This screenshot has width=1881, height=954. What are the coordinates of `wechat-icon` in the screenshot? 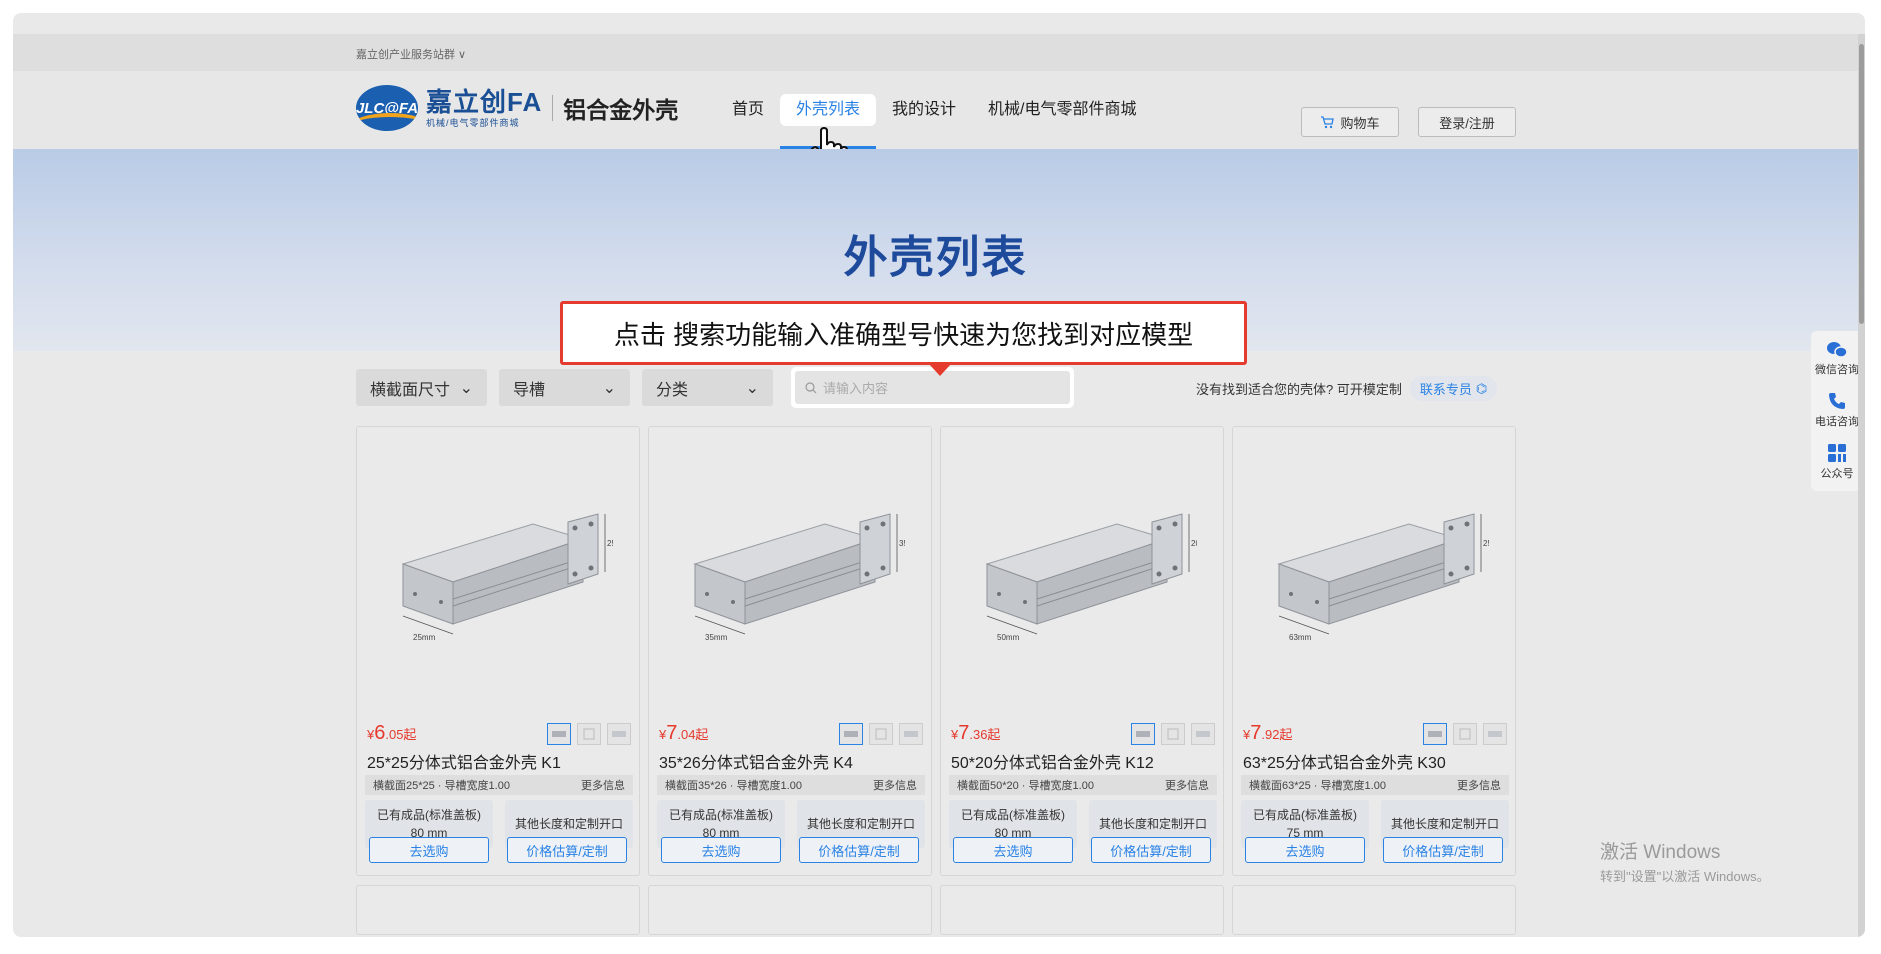 It's located at (1837, 350).